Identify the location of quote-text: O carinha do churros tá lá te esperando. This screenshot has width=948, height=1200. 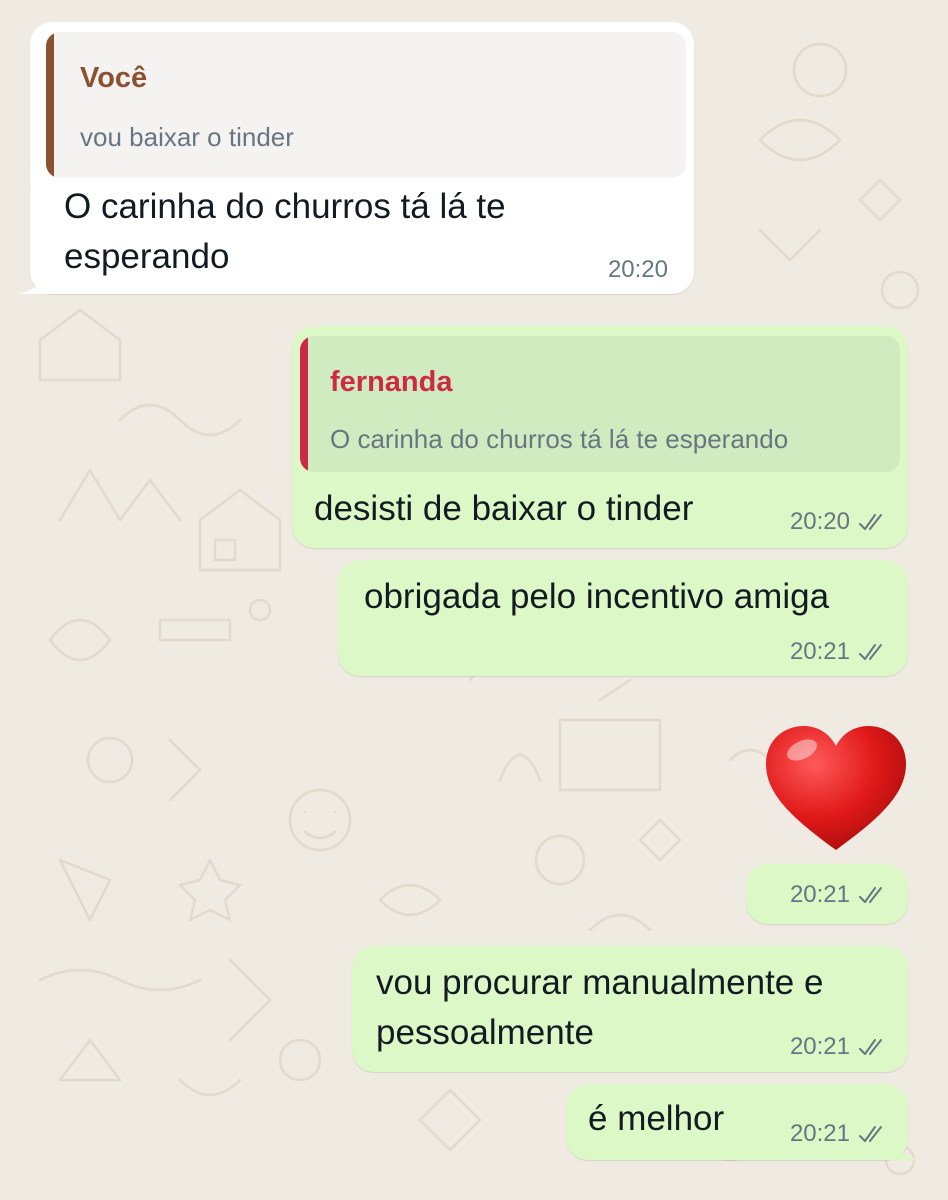
(559, 439).